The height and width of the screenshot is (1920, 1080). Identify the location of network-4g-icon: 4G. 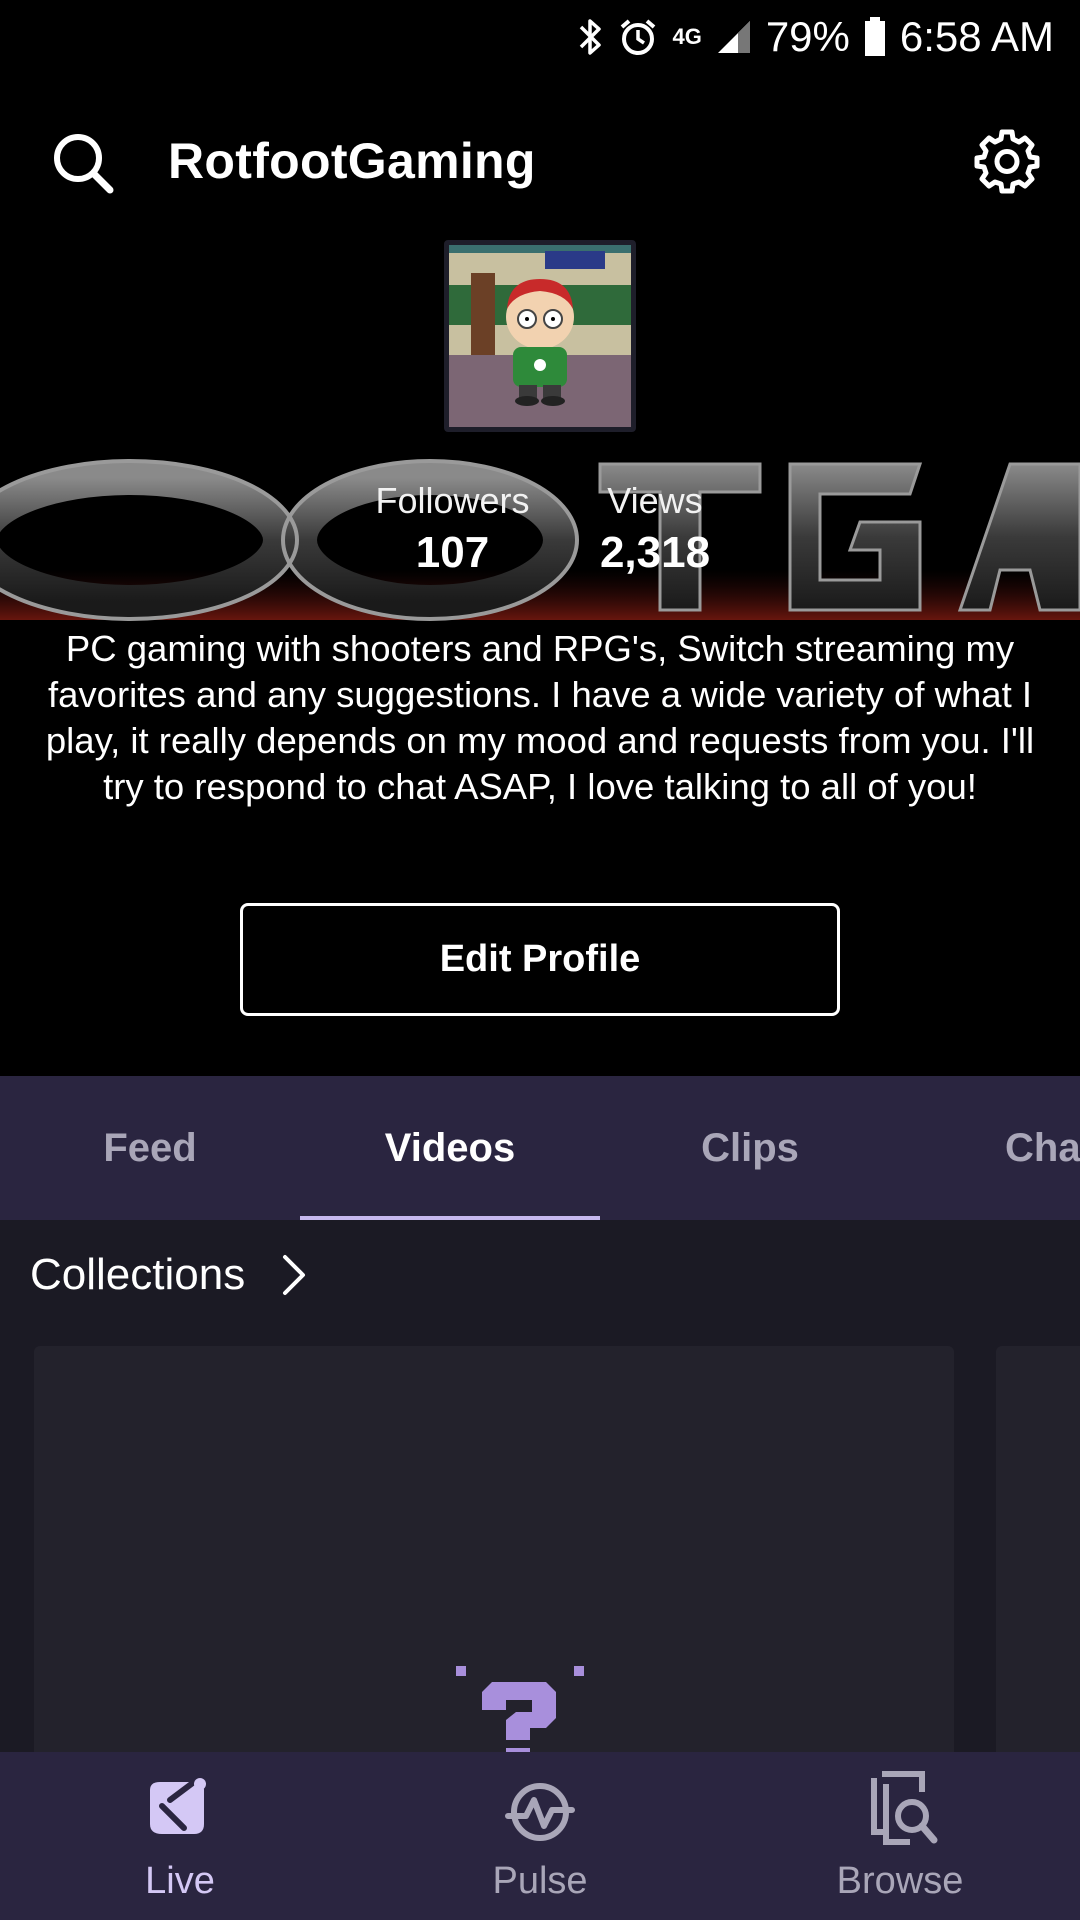
(687, 36).